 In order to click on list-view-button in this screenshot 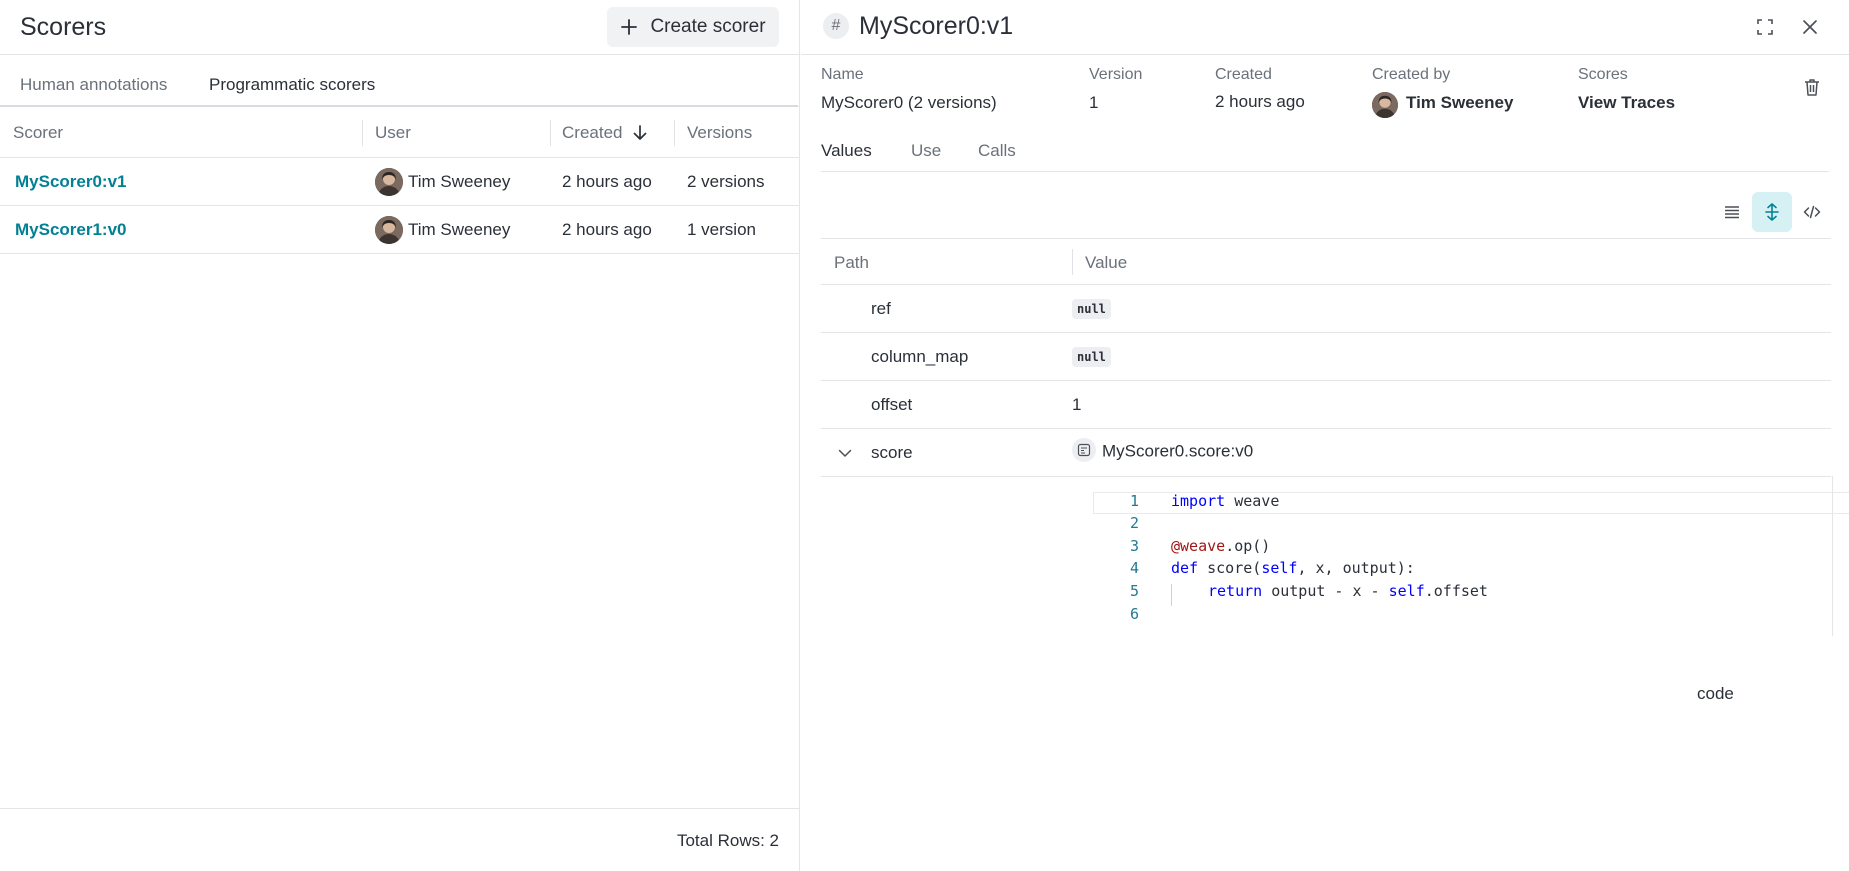, I will do `click(1732, 212)`.